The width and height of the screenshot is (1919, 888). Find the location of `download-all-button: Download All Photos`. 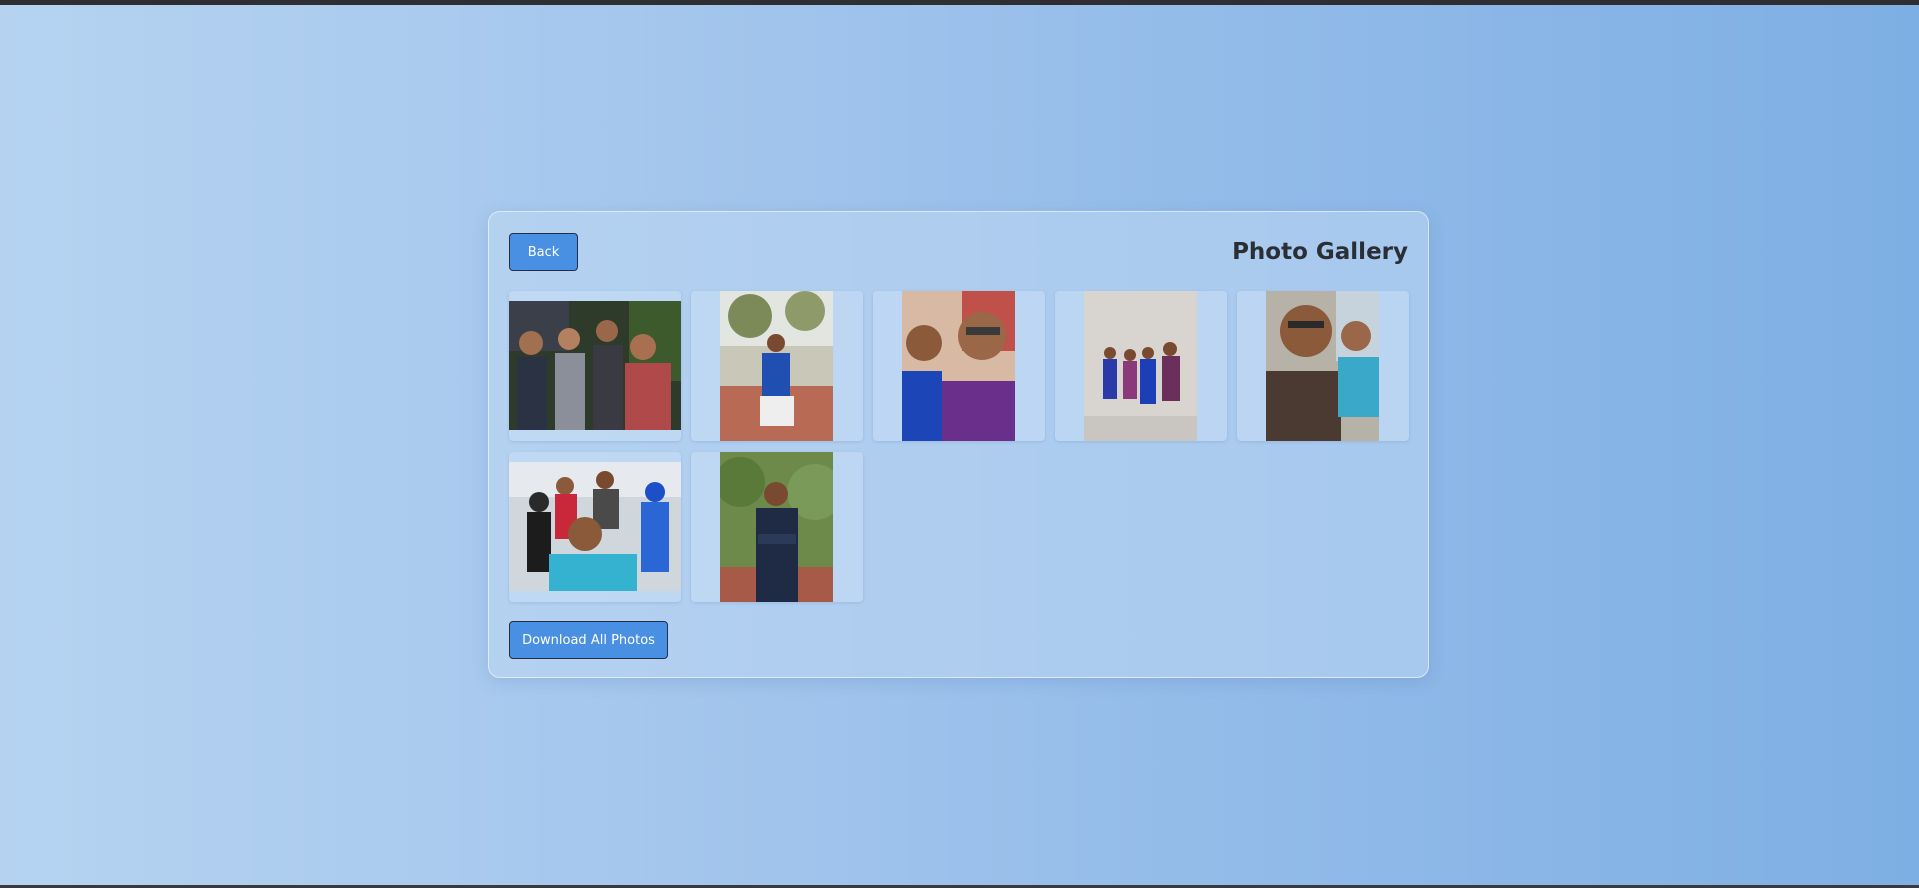

download-all-button: Download All Photos is located at coordinates (588, 640).